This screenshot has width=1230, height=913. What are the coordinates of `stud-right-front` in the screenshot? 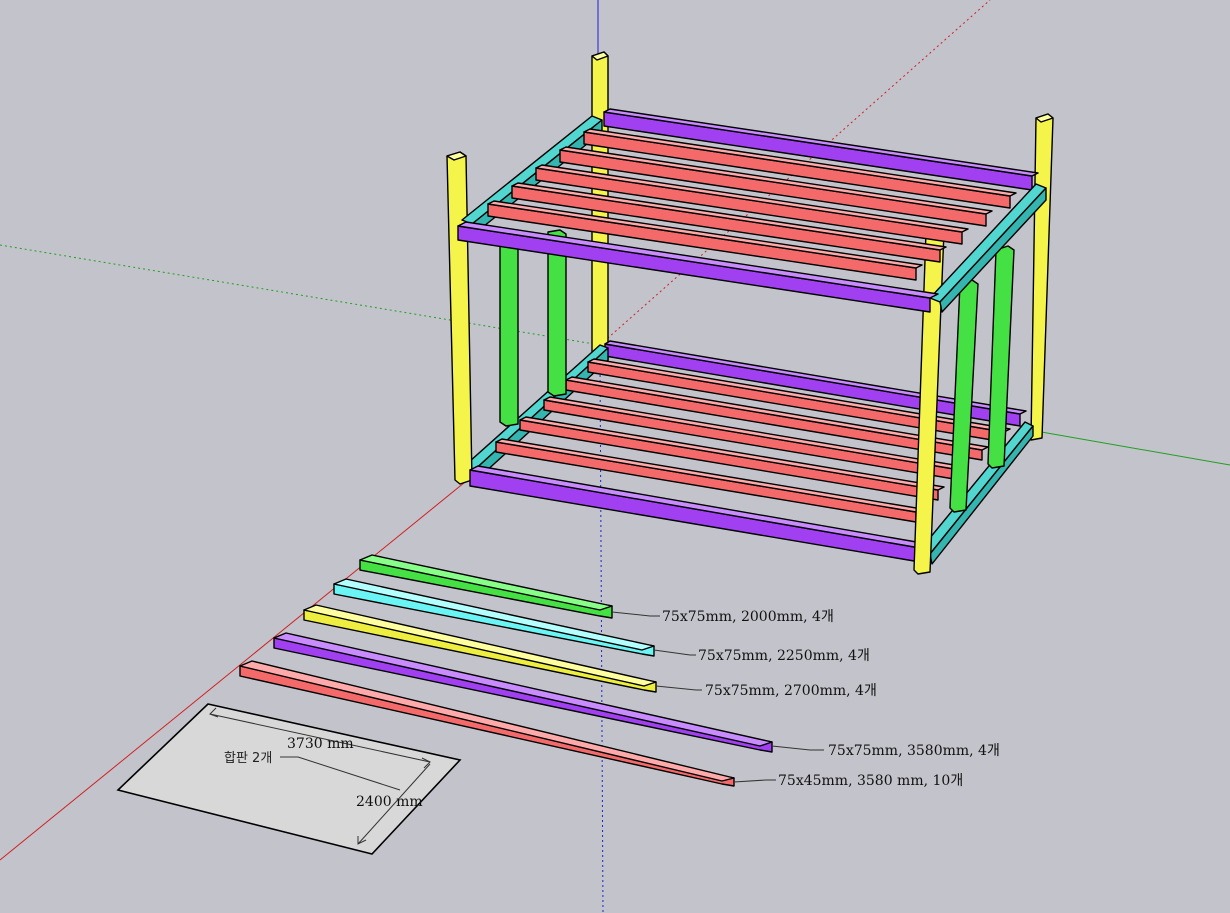 It's located at (964, 396).